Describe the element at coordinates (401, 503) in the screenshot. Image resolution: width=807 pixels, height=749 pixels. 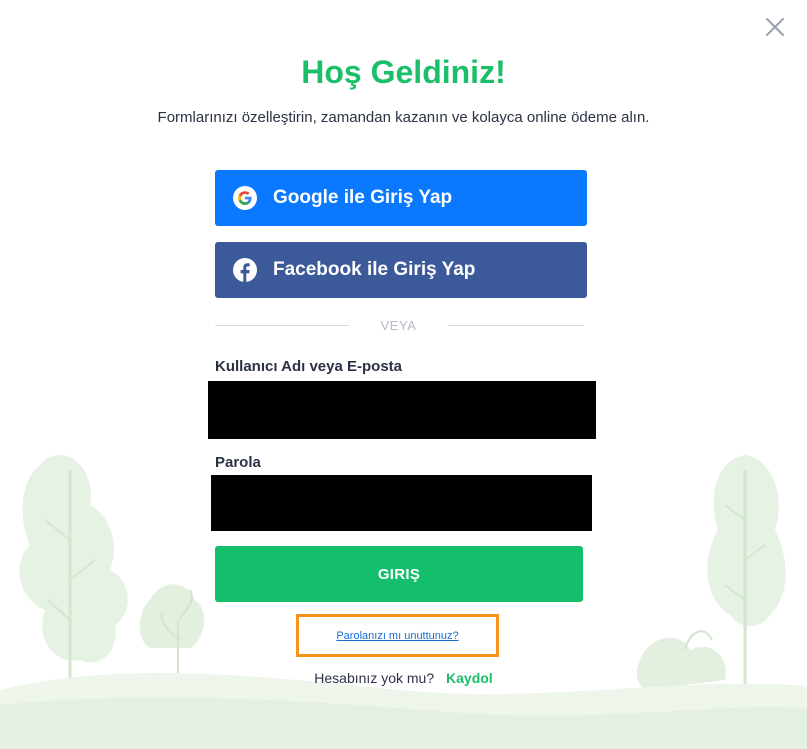
I see `password-input` at that location.